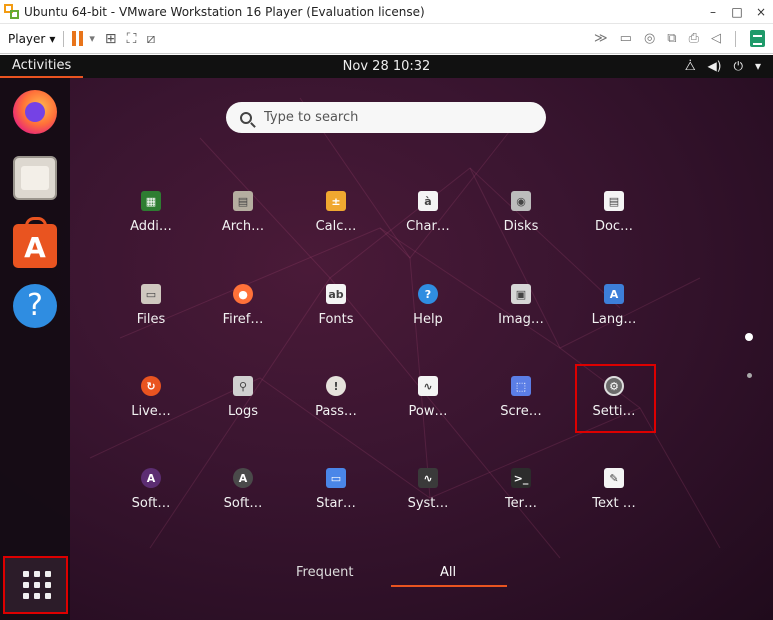 The height and width of the screenshot is (620, 773). What do you see at coordinates (35, 112) in the screenshot?
I see `firefox-dock-icon` at bounding box center [35, 112].